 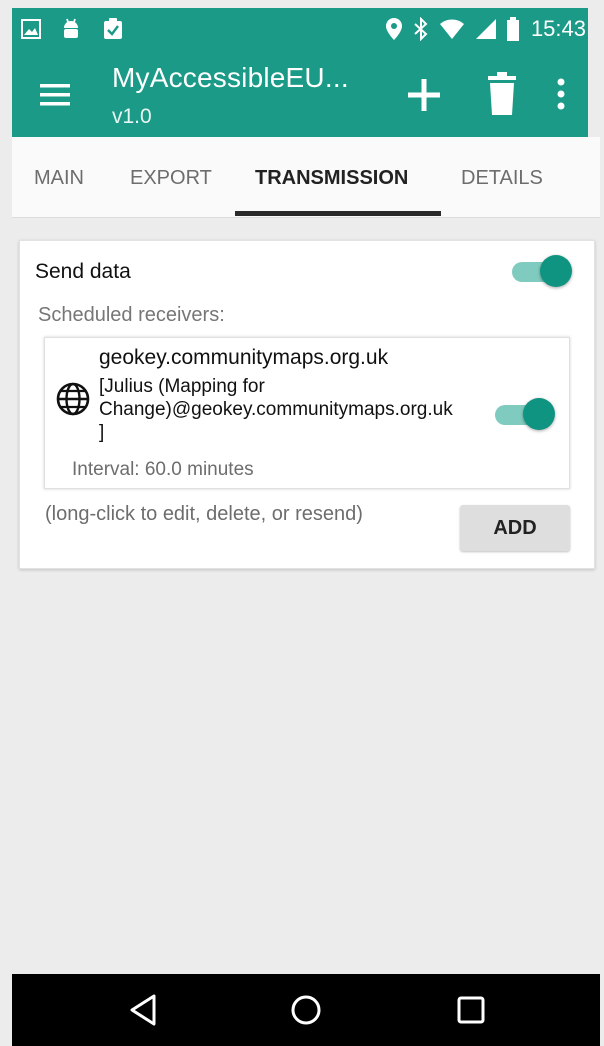 I want to click on scheduled-receivers-label: Scheduled receivers:, so click(x=131, y=315).